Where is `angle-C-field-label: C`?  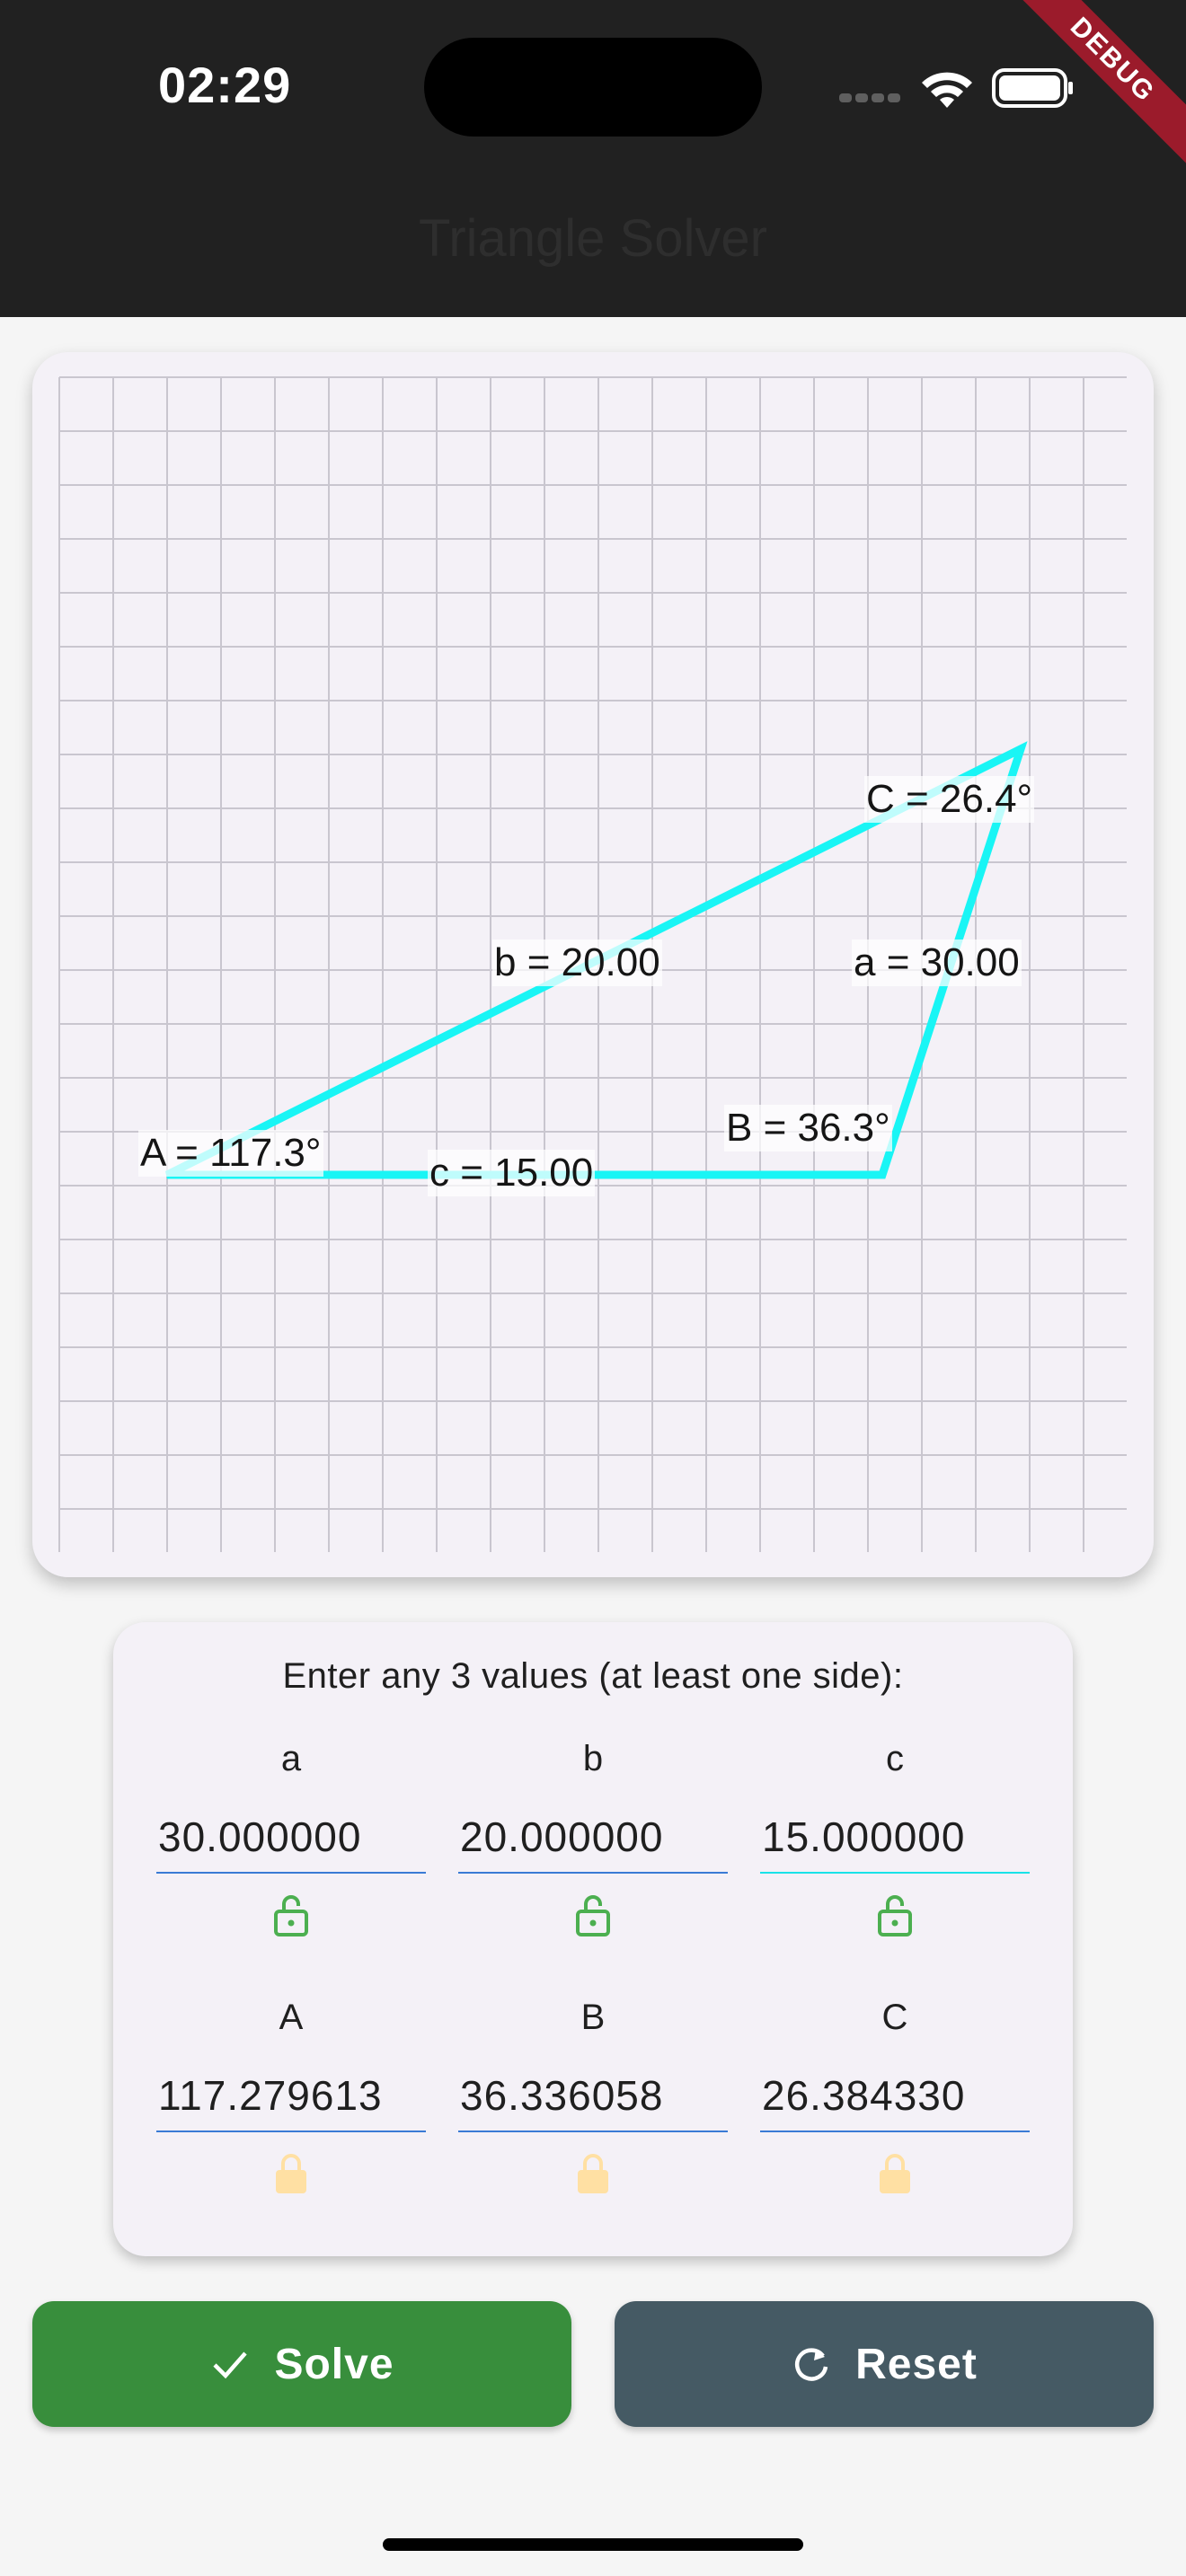 angle-C-field-label: C is located at coordinates (894, 2017).